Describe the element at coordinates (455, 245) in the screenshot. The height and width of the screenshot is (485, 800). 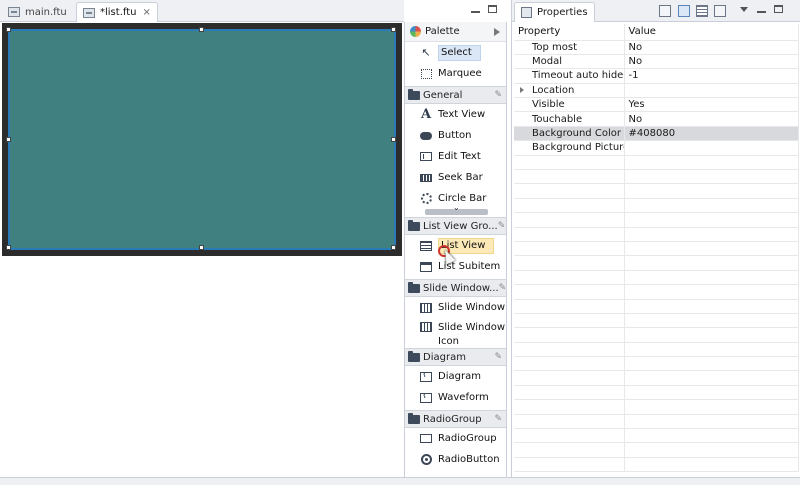
I see `palette-item-list-view: List View` at that location.